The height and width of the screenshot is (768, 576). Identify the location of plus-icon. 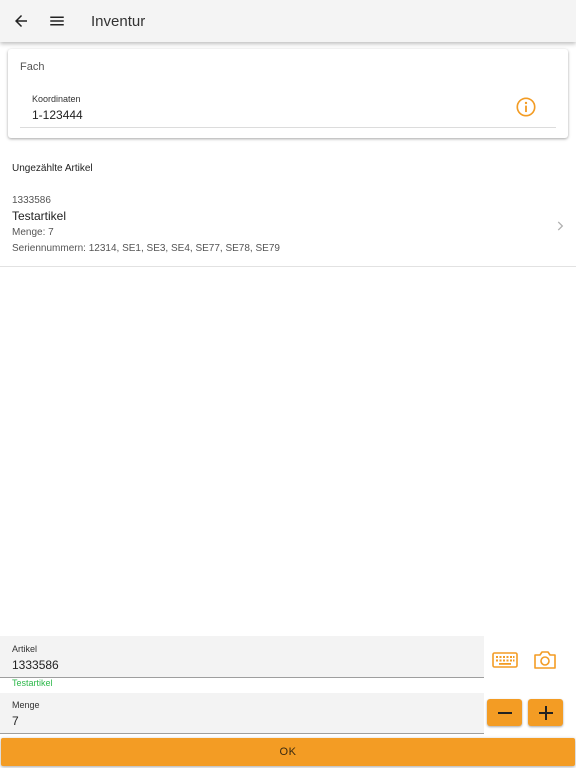
(545, 712).